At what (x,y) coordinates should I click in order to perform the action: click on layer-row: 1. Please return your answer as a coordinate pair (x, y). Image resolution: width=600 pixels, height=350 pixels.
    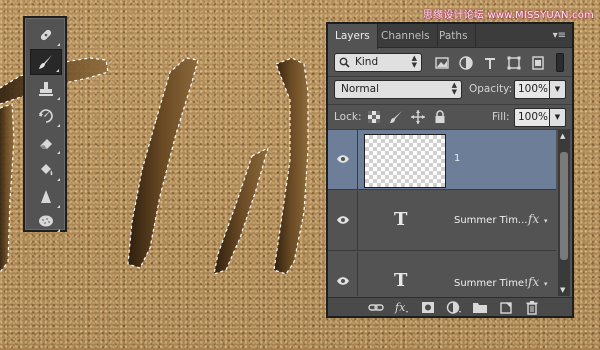
    Looking at the image, I should click on (442, 160).